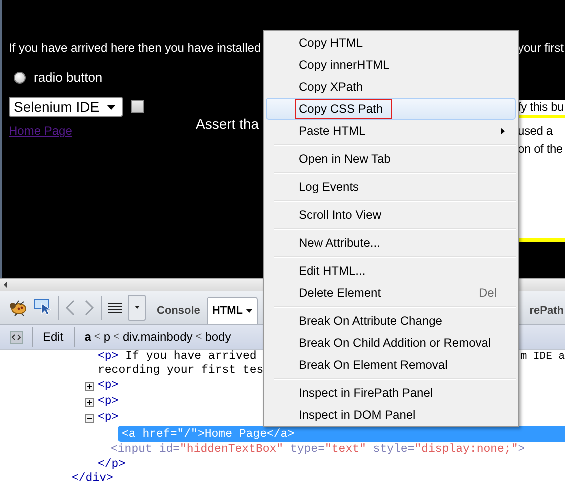  What do you see at coordinates (228, 124) in the screenshot?
I see `heading-text: Assert tha` at bounding box center [228, 124].